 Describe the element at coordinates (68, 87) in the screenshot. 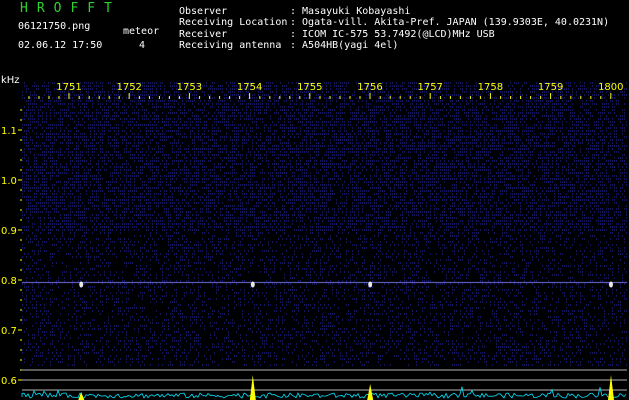

I see `x-tick-label: 1751` at that location.